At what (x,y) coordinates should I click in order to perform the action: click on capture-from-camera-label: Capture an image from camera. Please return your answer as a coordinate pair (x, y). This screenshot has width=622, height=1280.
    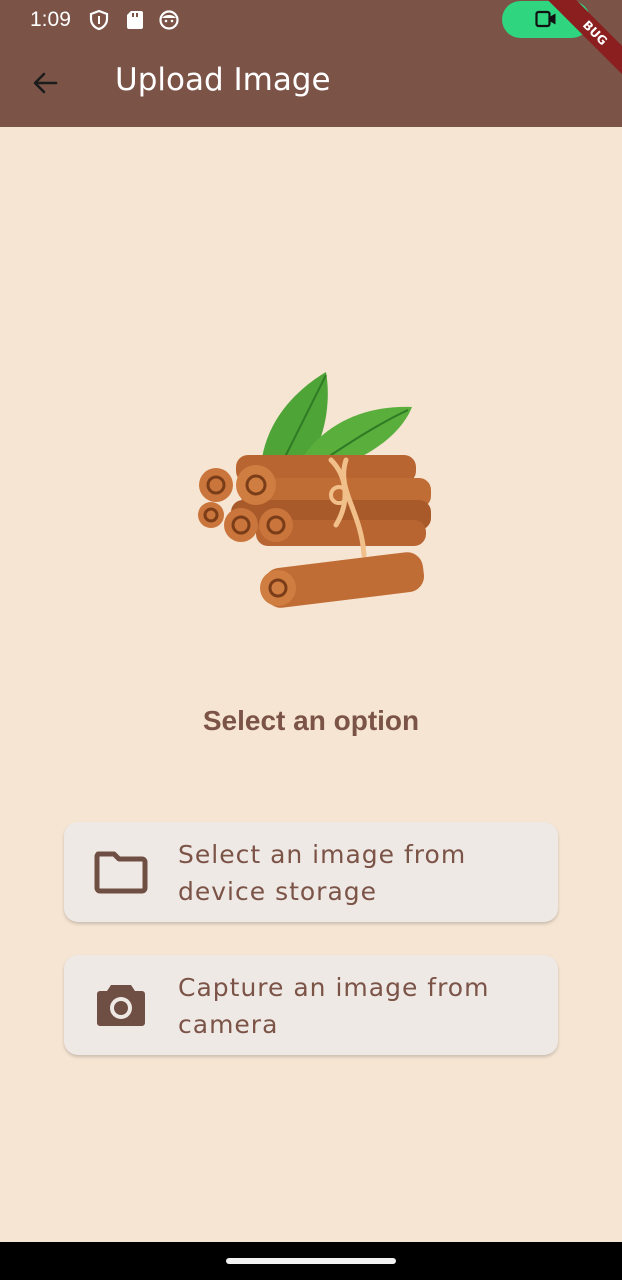
    Looking at the image, I should click on (334, 1006).